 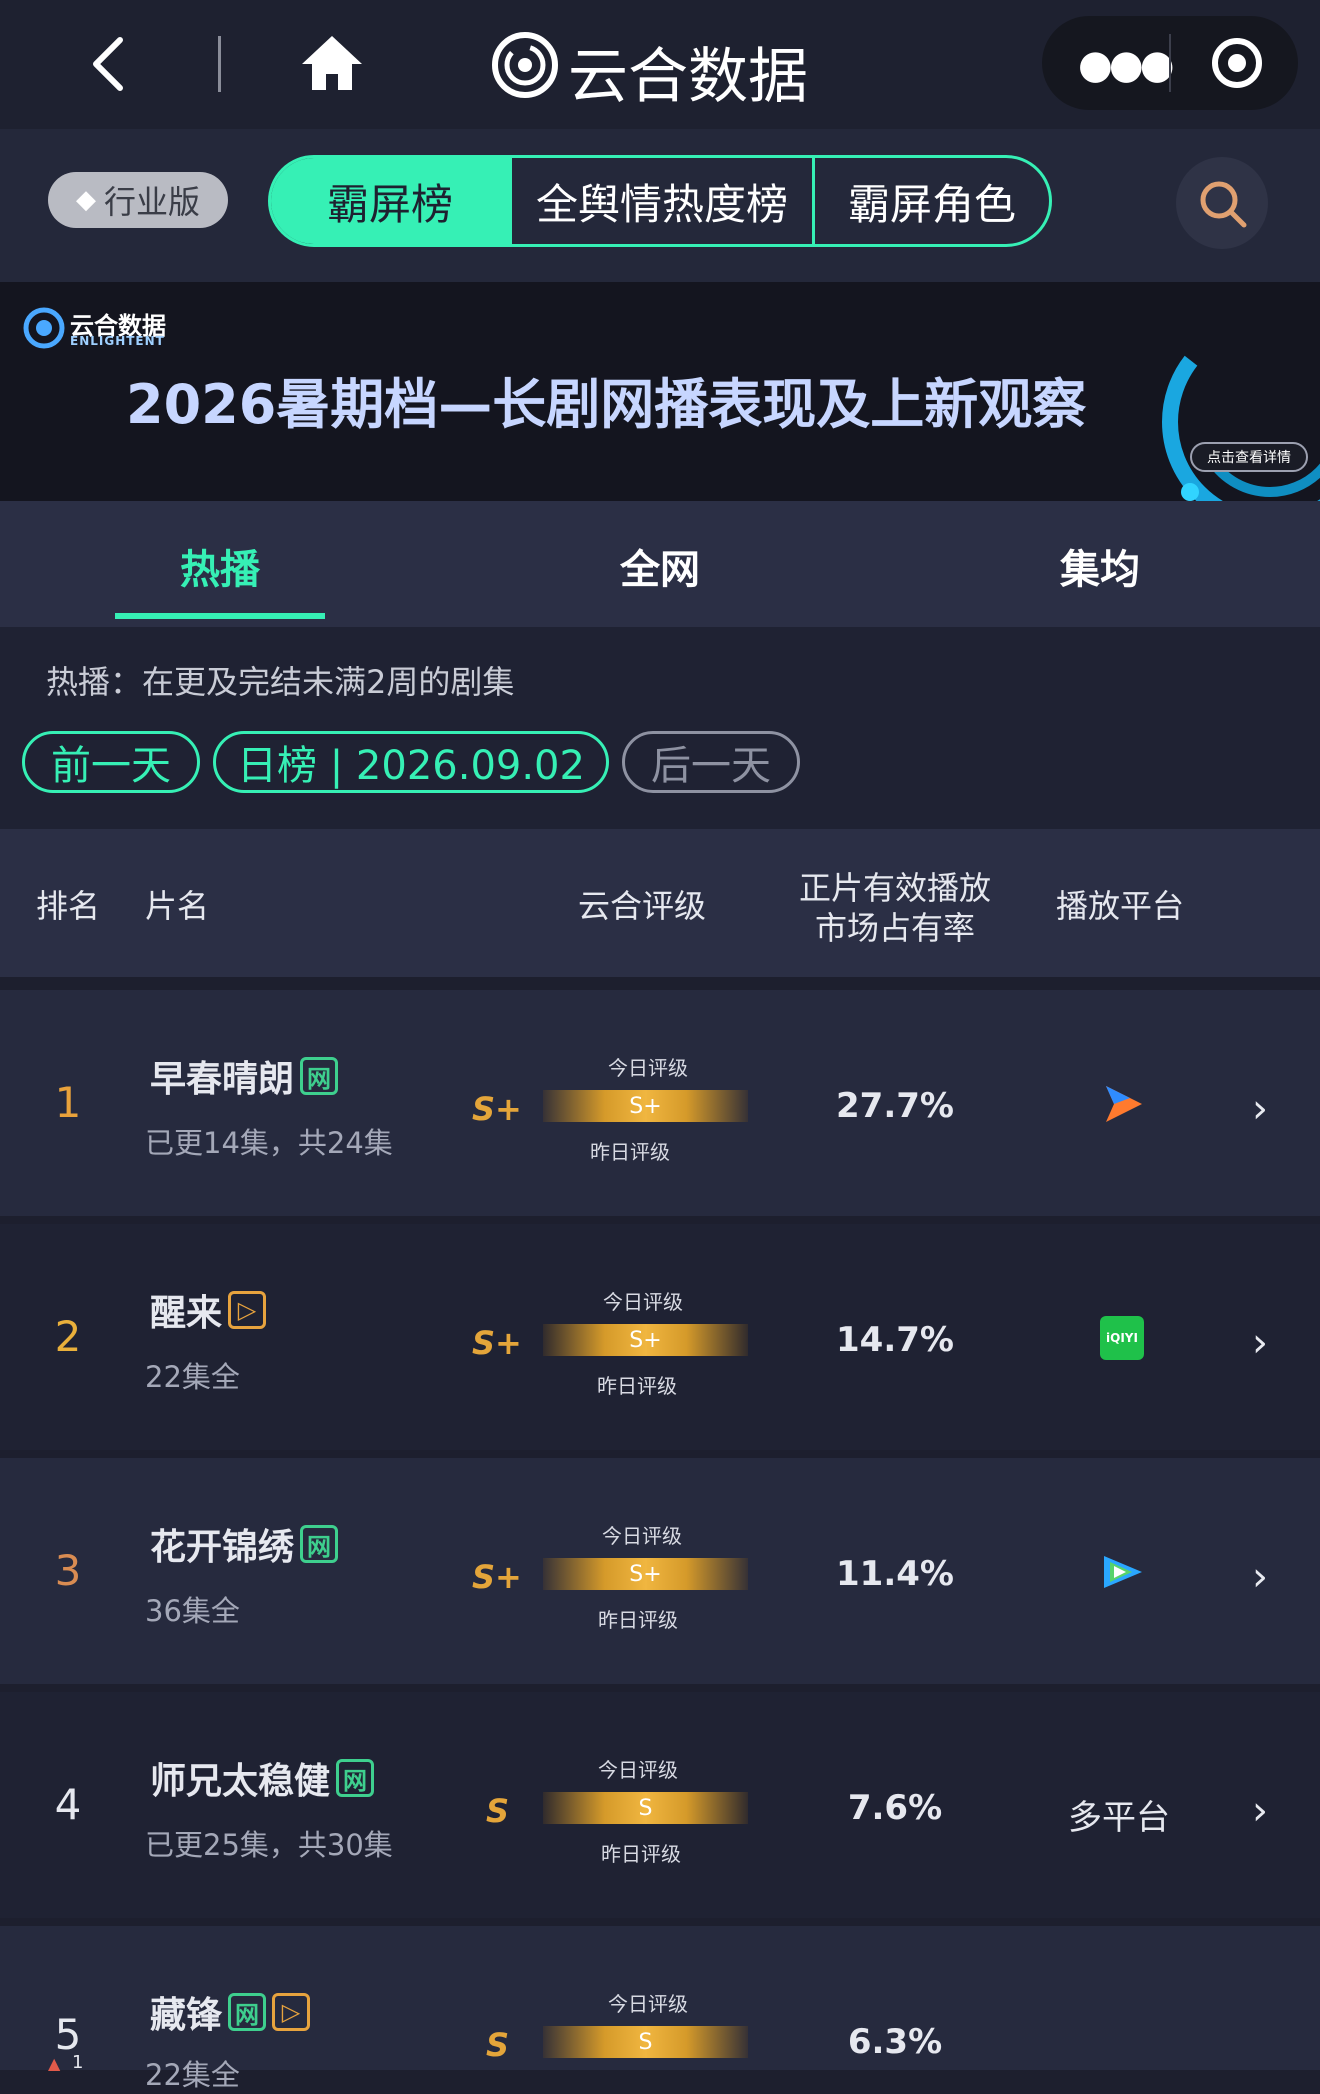 What do you see at coordinates (895, 1106) in the screenshot?
I see `market-share: 27.7%` at bounding box center [895, 1106].